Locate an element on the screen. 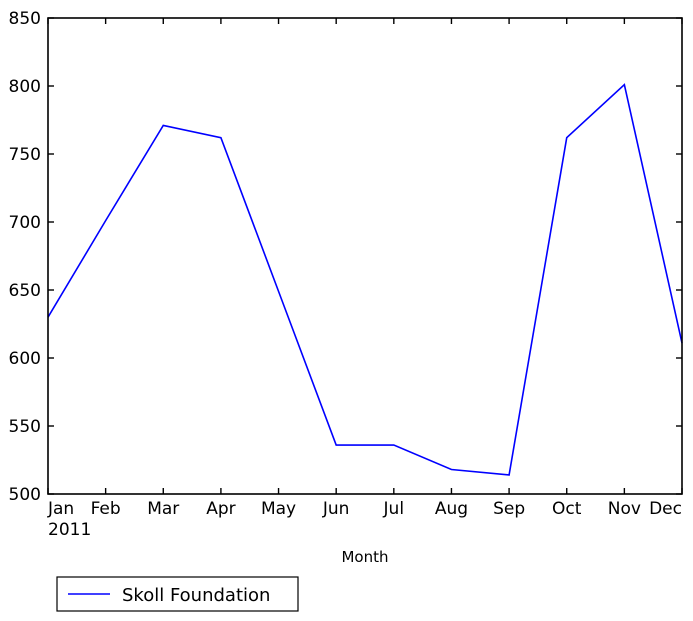  y-tick-label: 550 is located at coordinates (25, 427).